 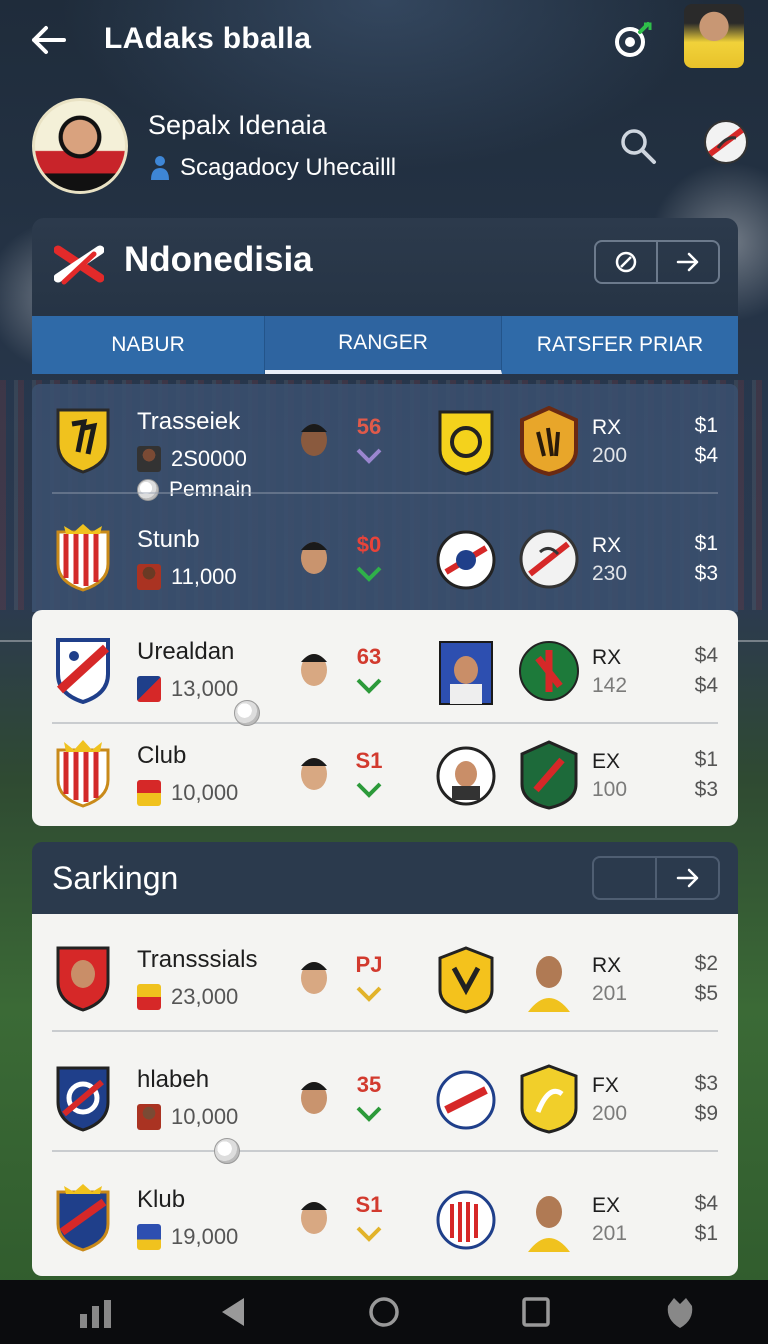 I want to click on system-nav-bar, so click(x=384, y=1312).